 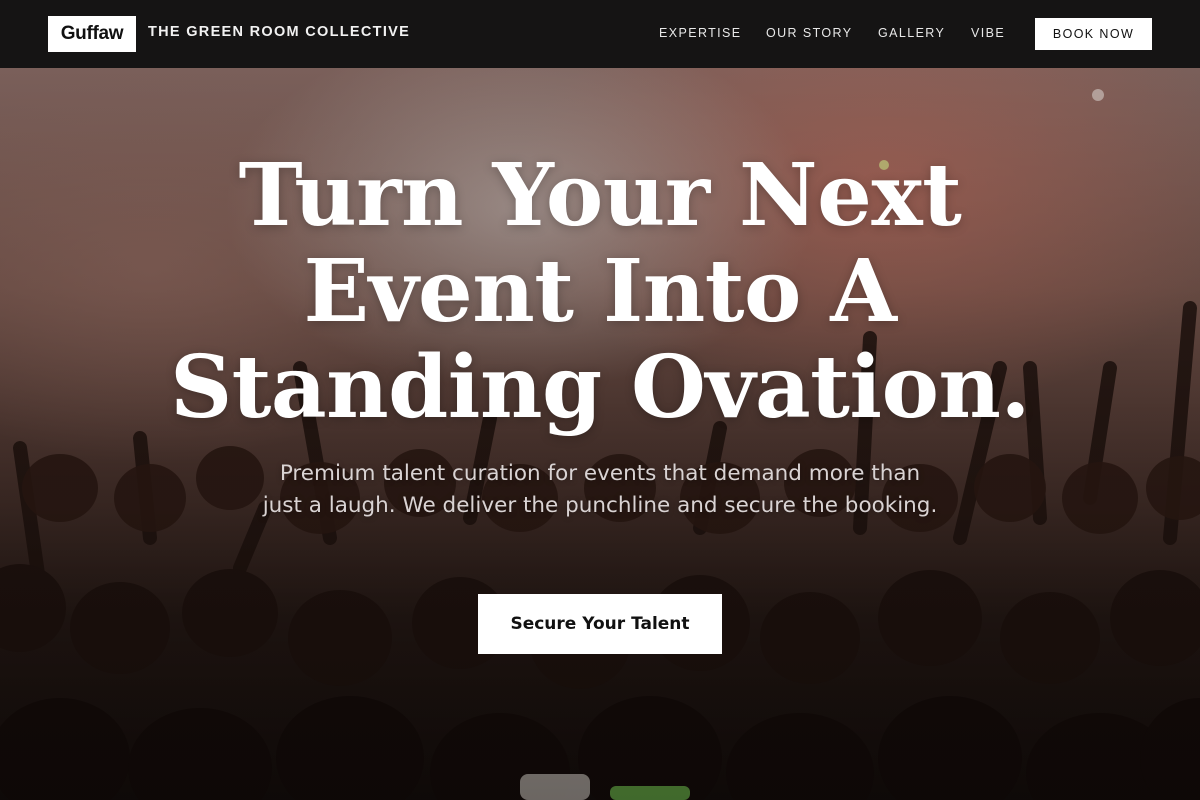 What do you see at coordinates (600, 195) in the screenshot?
I see `headline-line-1: Turn Your Next` at bounding box center [600, 195].